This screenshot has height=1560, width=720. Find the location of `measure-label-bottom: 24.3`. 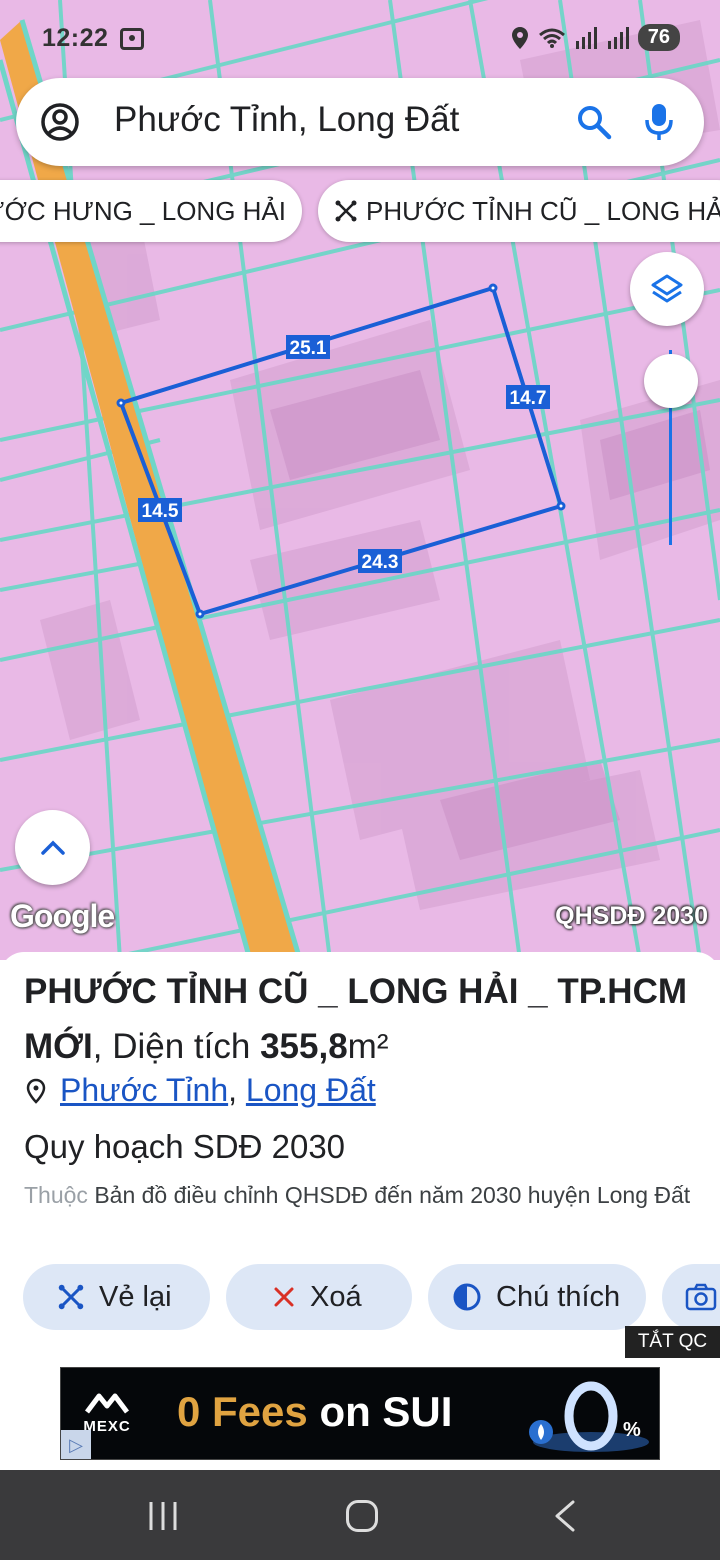

measure-label-bottom: 24.3 is located at coordinates (380, 561).